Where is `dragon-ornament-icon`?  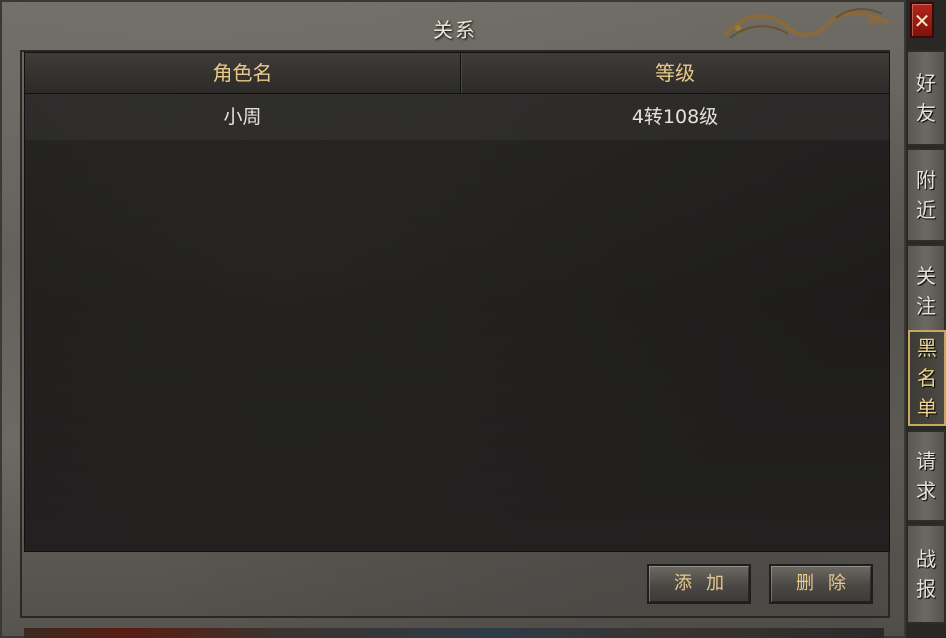
dragon-ornament-icon is located at coordinates (806, 23).